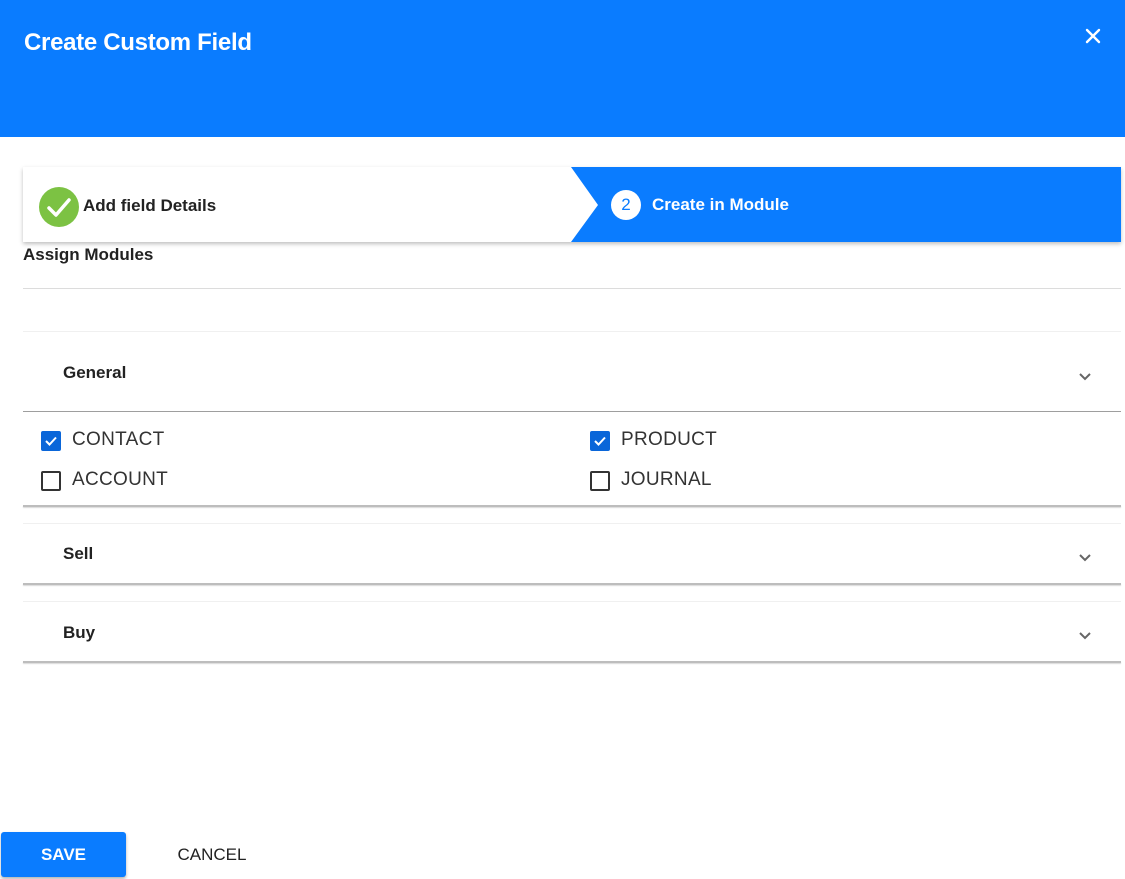 This screenshot has height=879, width=1125. Describe the element at coordinates (846, 204) in the screenshot. I see `step-create-in-module: 2 Create in Module` at that location.